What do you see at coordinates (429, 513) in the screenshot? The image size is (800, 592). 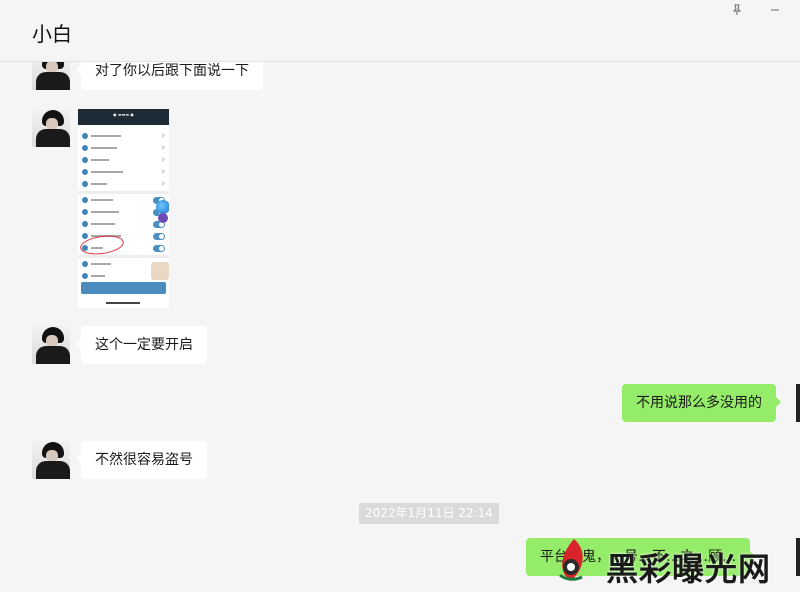 I see `message-timestamp: 2022年1月11日 22:14` at bounding box center [429, 513].